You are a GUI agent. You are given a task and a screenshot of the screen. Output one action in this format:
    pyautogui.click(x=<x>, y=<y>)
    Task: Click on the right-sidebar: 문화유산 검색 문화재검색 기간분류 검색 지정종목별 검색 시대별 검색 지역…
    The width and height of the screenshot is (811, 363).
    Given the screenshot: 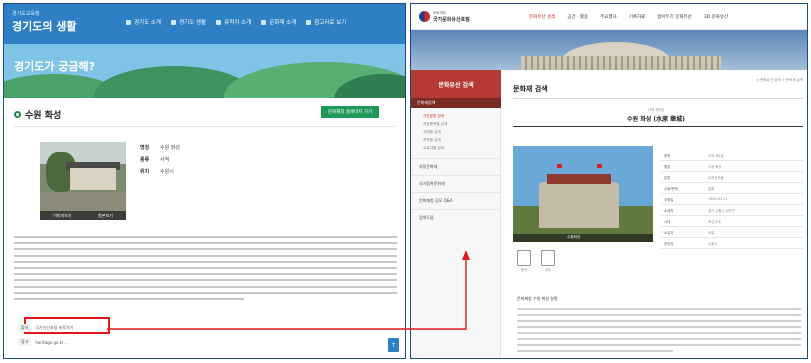 What is the action you would take?
    pyautogui.click(x=456, y=214)
    